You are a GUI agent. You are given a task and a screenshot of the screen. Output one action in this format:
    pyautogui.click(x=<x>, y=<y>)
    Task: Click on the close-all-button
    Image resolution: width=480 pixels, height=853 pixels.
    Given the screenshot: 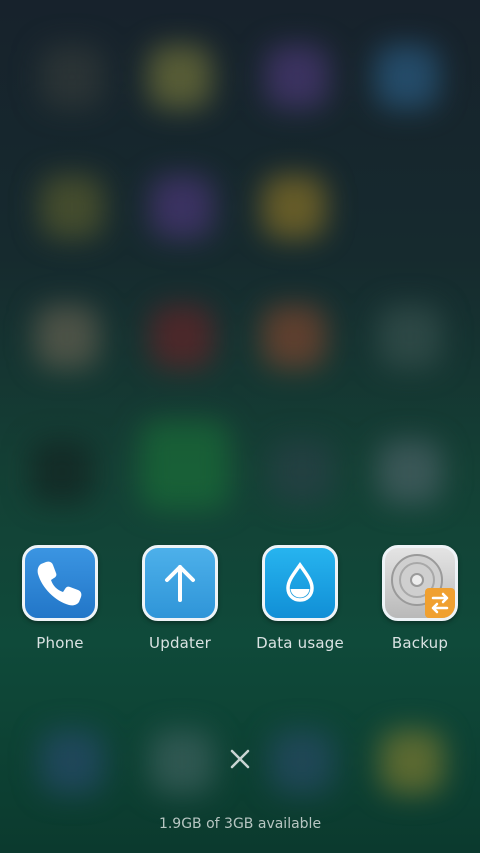 What is the action you would take?
    pyautogui.click(x=240, y=759)
    